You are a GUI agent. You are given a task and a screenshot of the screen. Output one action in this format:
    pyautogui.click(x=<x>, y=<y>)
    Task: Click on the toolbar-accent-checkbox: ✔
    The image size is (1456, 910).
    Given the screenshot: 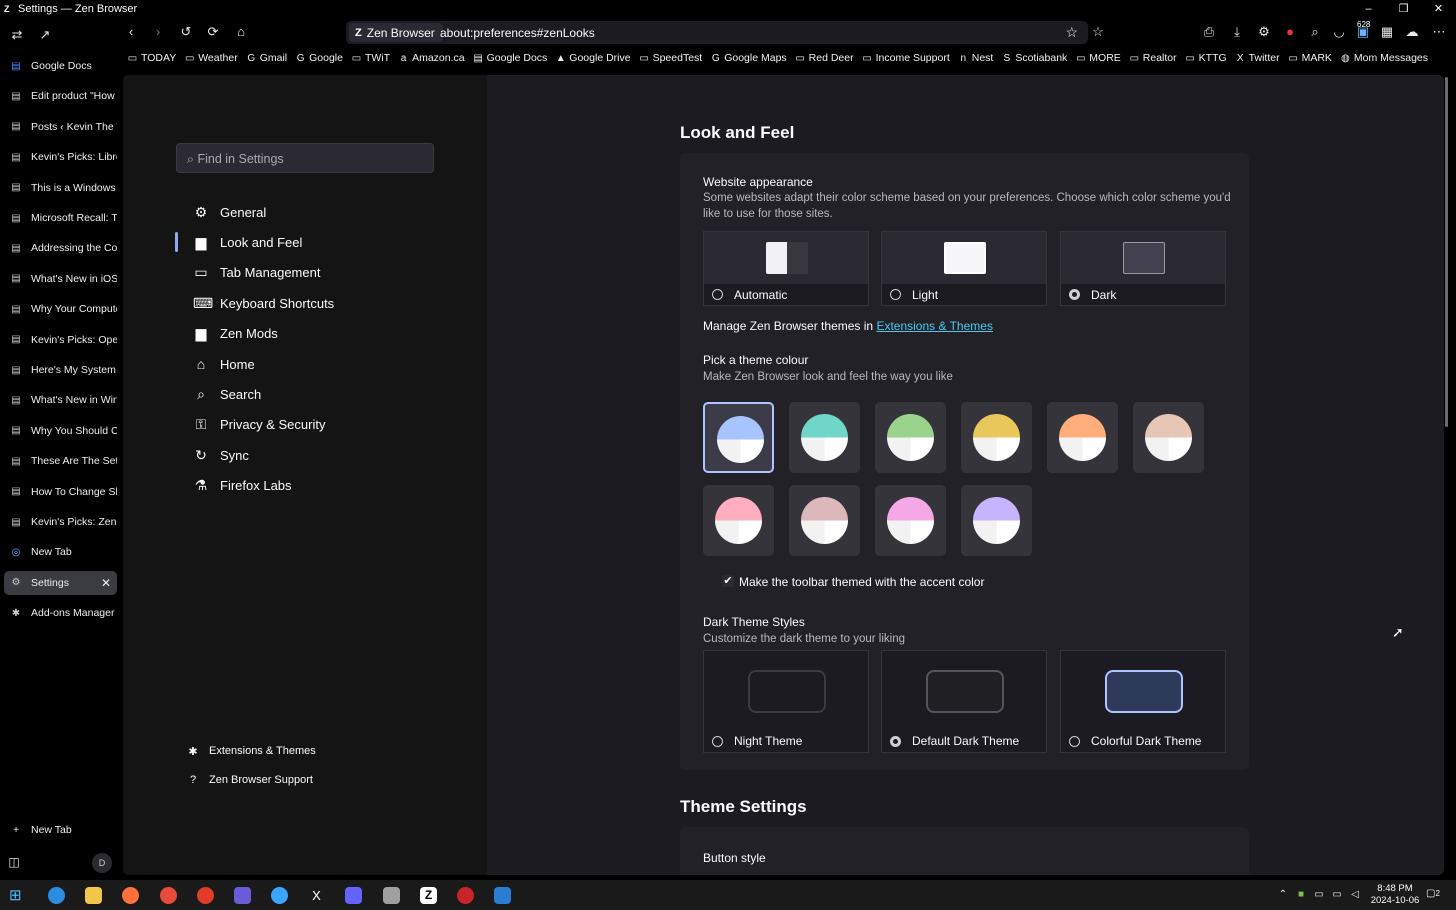 What is the action you would take?
    pyautogui.click(x=728, y=581)
    